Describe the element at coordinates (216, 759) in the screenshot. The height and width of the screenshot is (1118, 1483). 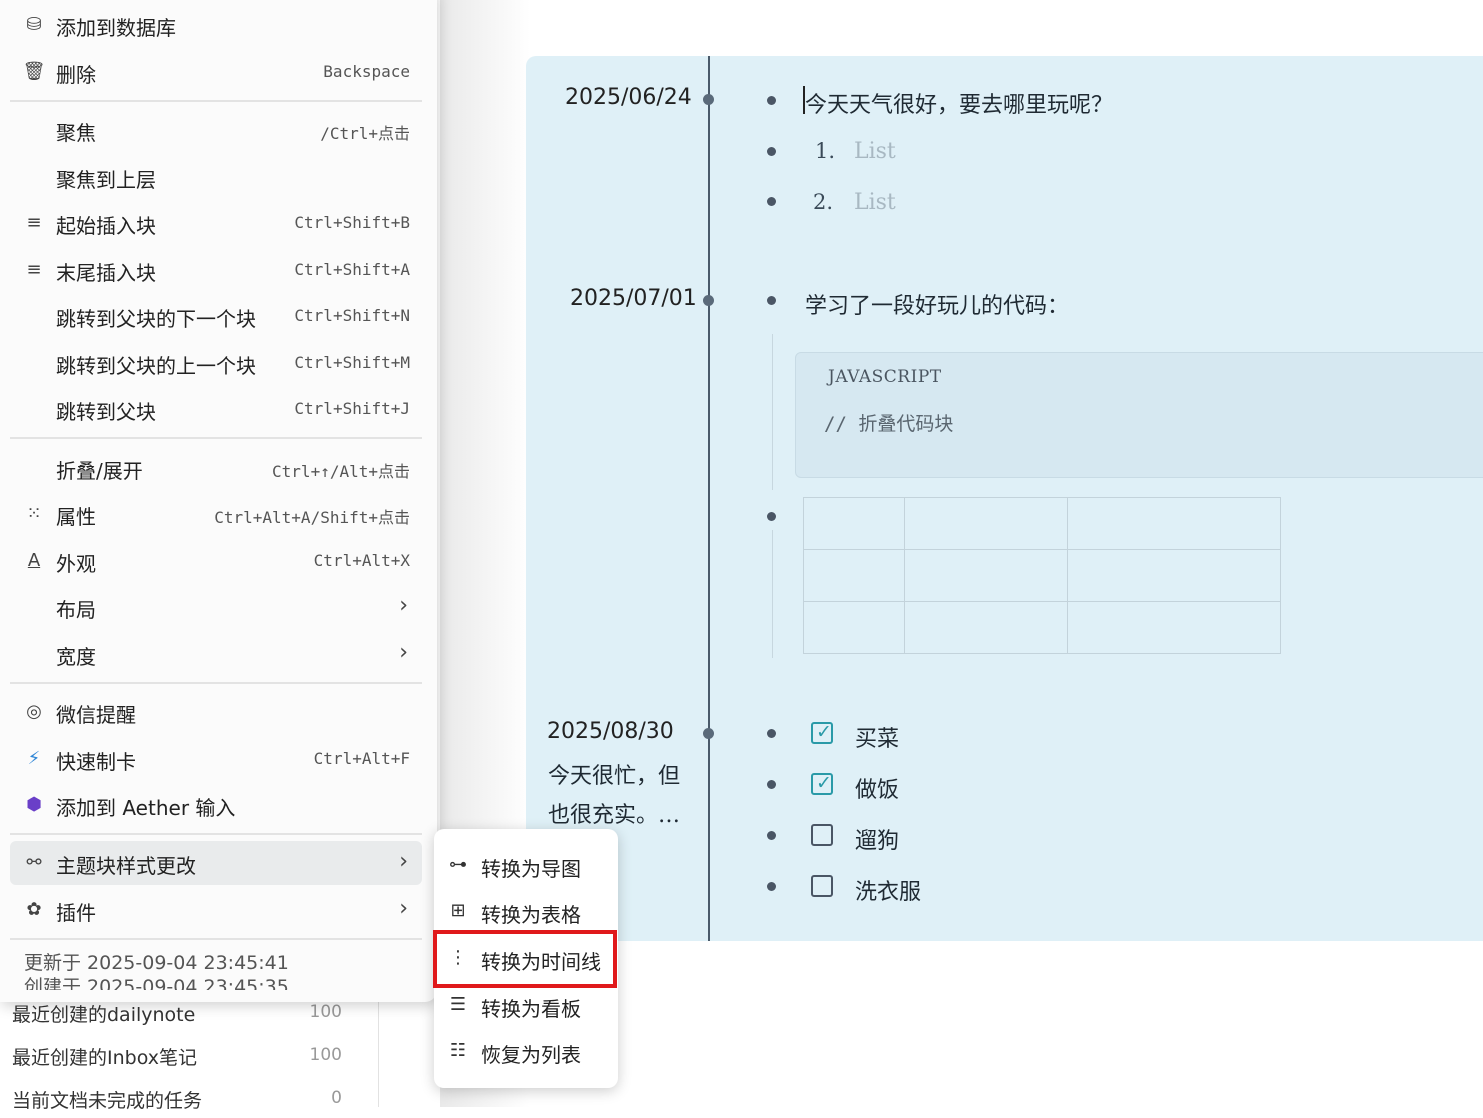
I see `menu-item-quick-card: ⚡ 快速制卡 Ctrl+Alt+F` at that location.